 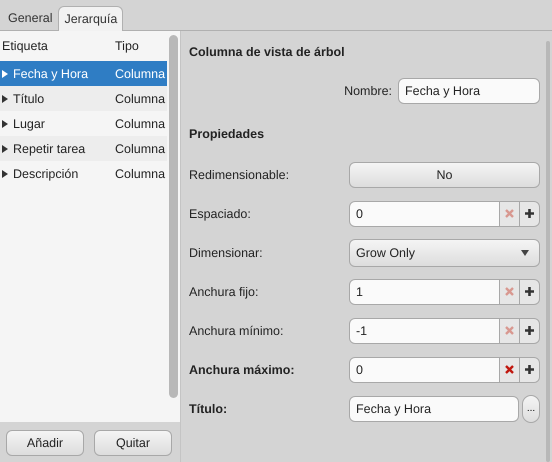 I want to click on row-label: Lugar, so click(x=29, y=123).